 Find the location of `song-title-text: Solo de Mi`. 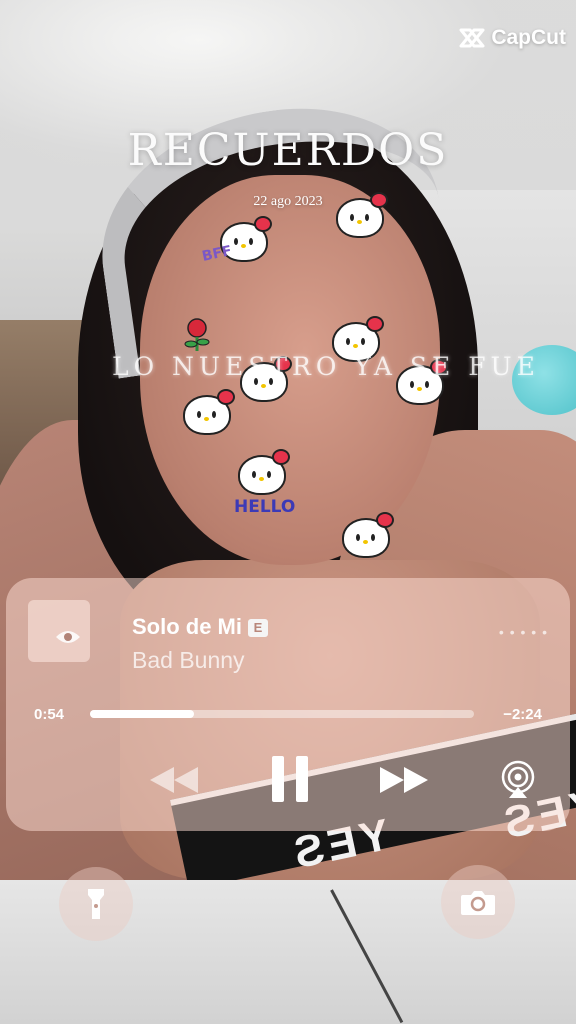

song-title-text: Solo de Mi is located at coordinates (187, 626).